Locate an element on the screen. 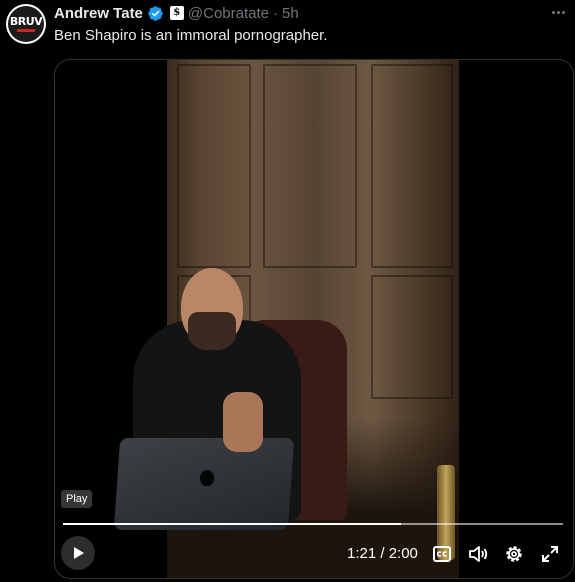 This screenshot has width=575, height=582. fullscreen-icon is located at coordinates (550, 554).